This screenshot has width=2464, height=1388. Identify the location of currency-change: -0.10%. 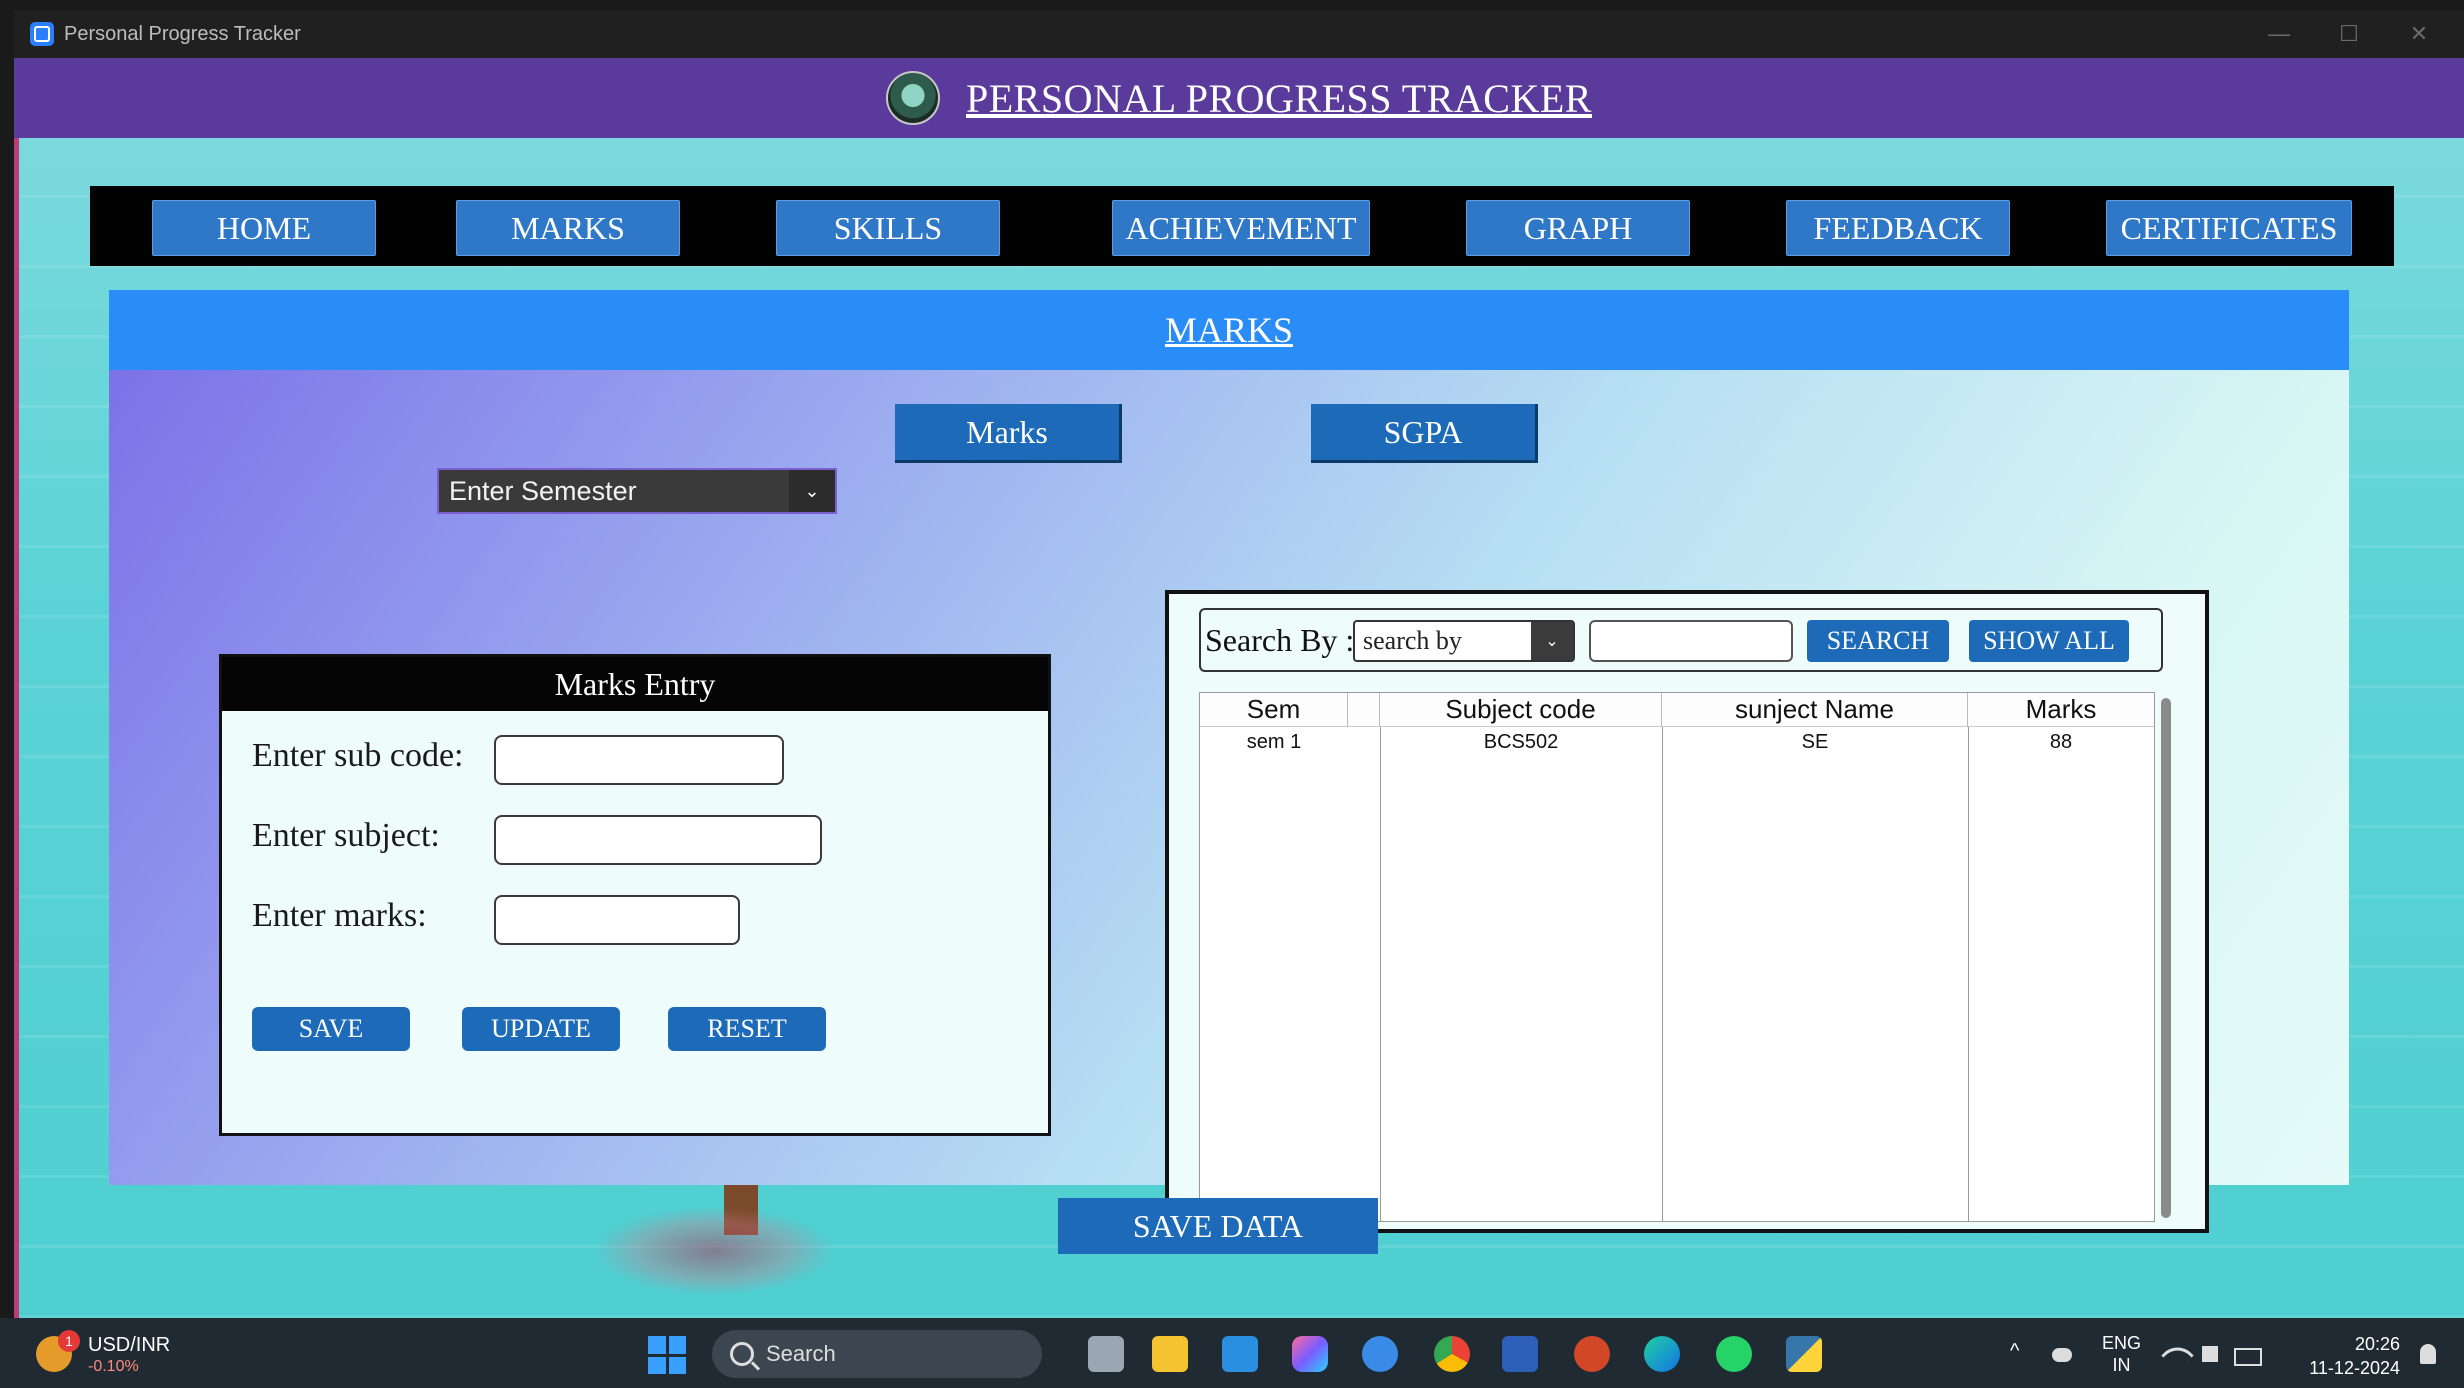
(113, 1366).